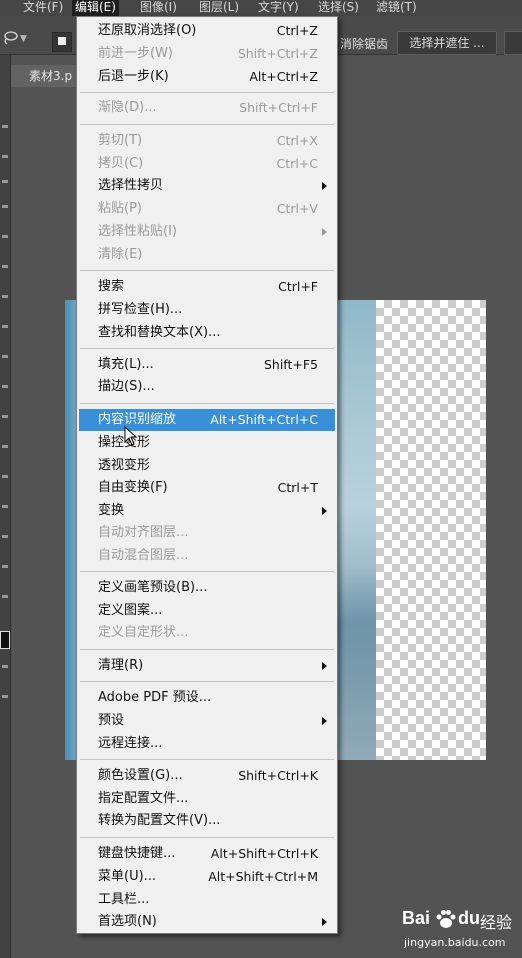  I want to click on menu-item-copy: 拷贝(C) Ctrl+C, so click(207, 164).